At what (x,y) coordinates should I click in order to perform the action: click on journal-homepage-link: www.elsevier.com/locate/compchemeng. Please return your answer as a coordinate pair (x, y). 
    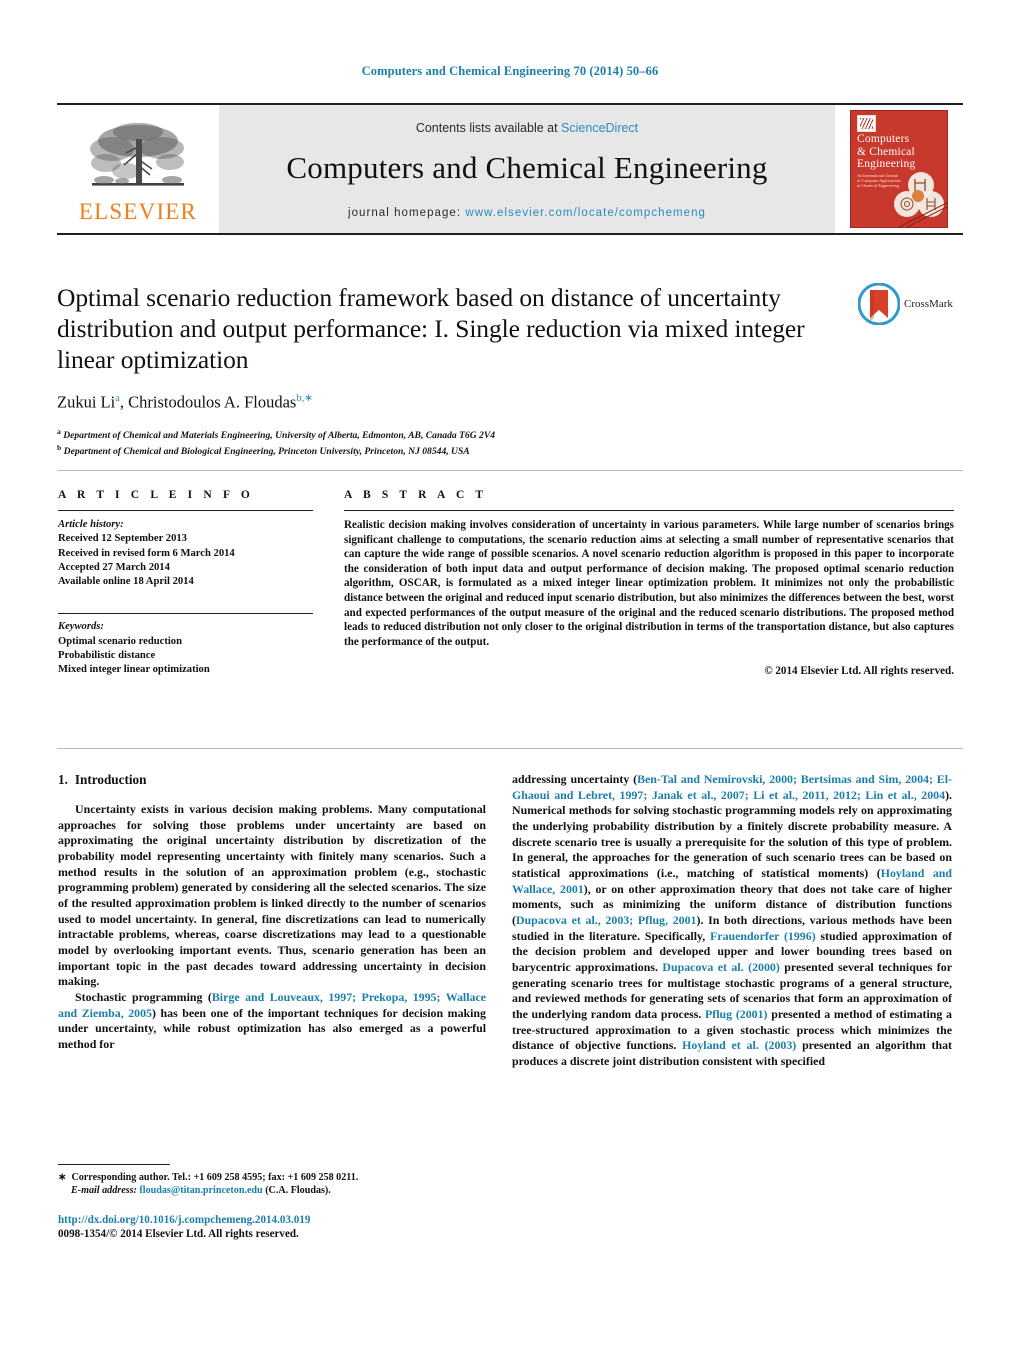
    Looking at the image, I should click on (585, 213).